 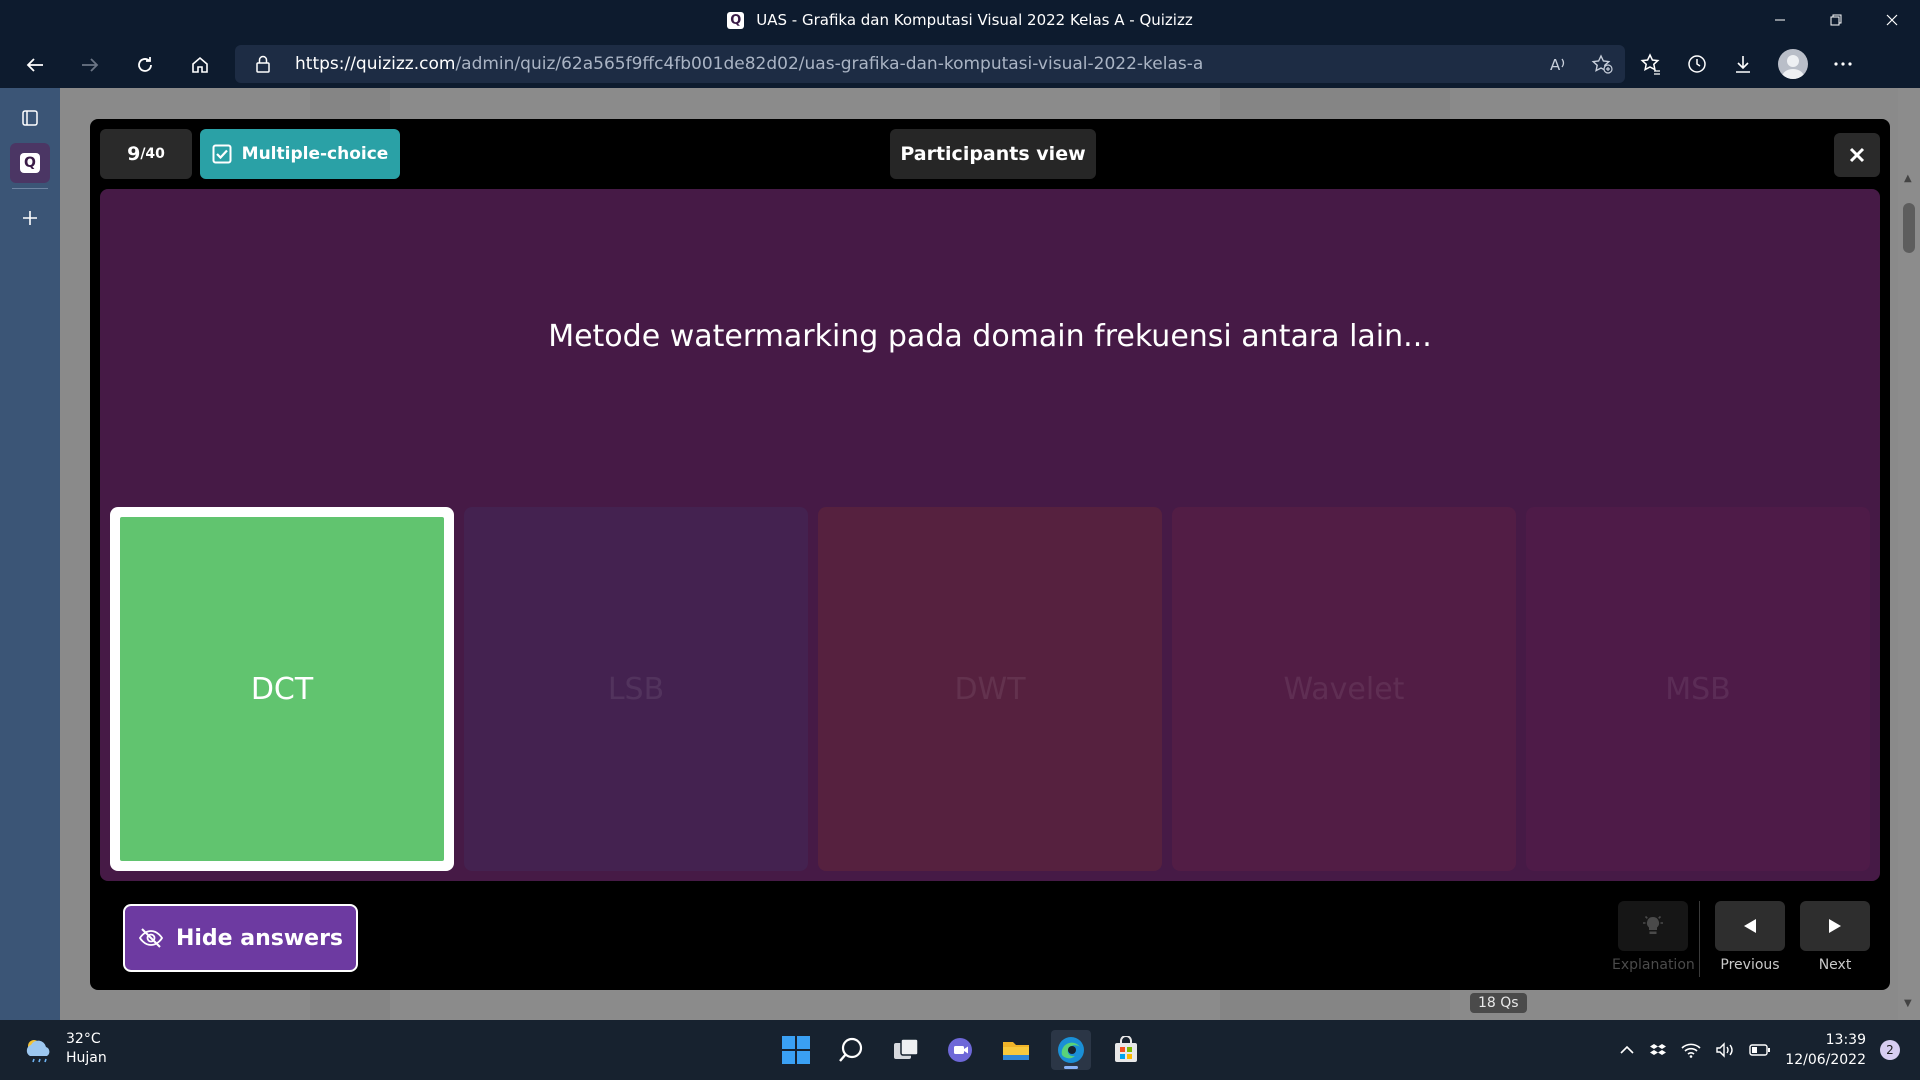 What do you see at coordinates (150, 938) in the screenshot?
I see `eye-slash-icon` at bounding box center [150, 938].